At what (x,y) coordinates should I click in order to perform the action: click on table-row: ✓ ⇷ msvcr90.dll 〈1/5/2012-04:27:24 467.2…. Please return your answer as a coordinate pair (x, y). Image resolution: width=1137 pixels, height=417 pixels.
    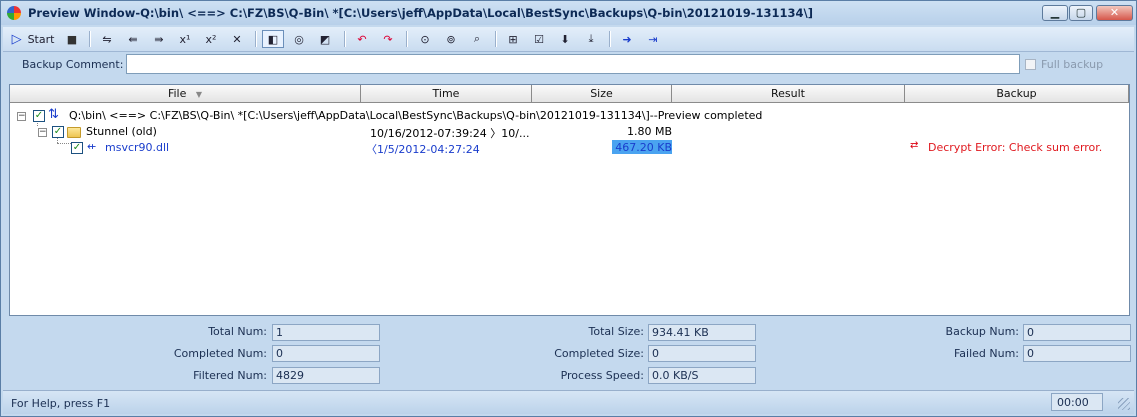
    Looking at the image, I should click on (569, 148).